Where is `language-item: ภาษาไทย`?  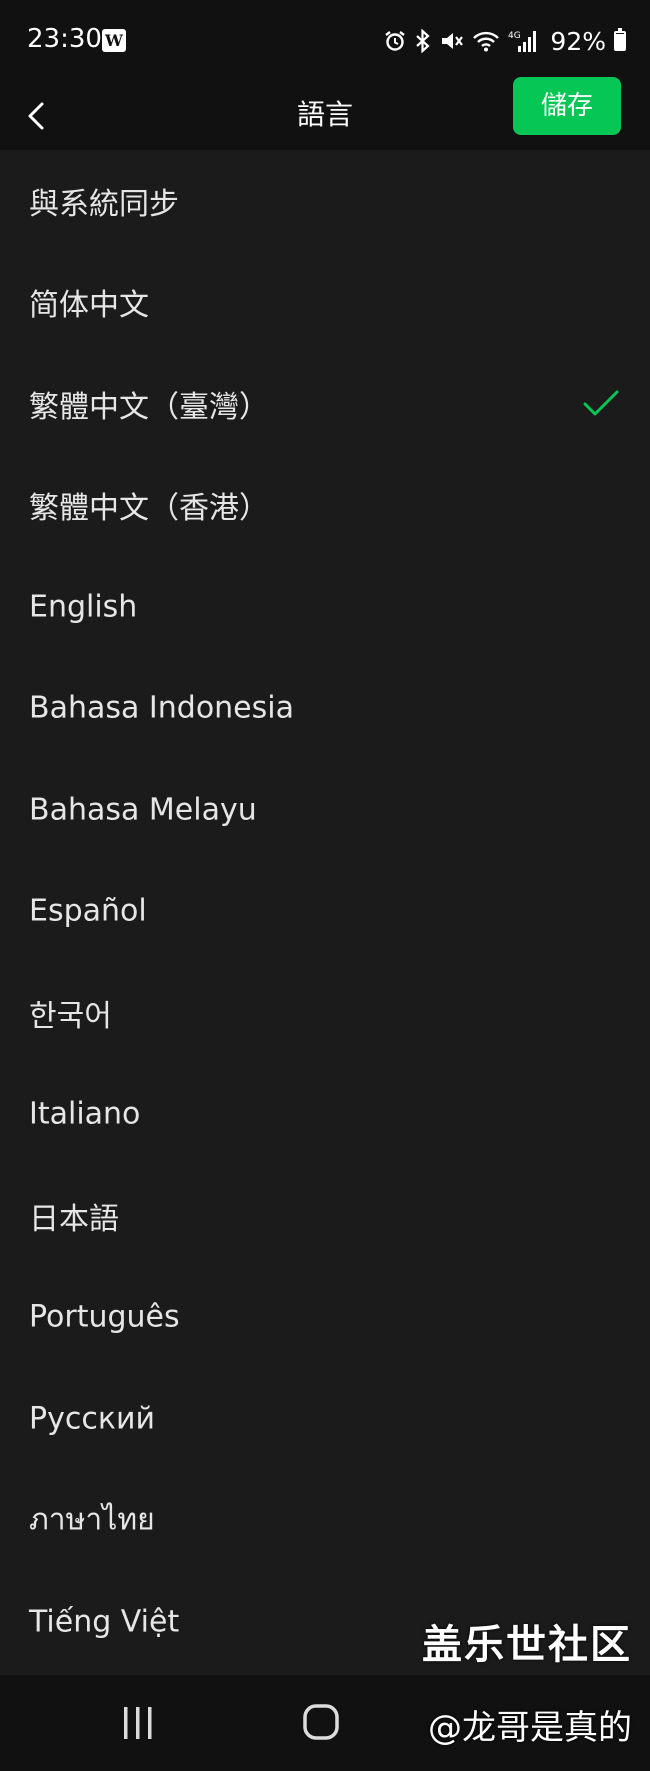 language-item: ภาษาไทย is located at coordinates (325, 1521).